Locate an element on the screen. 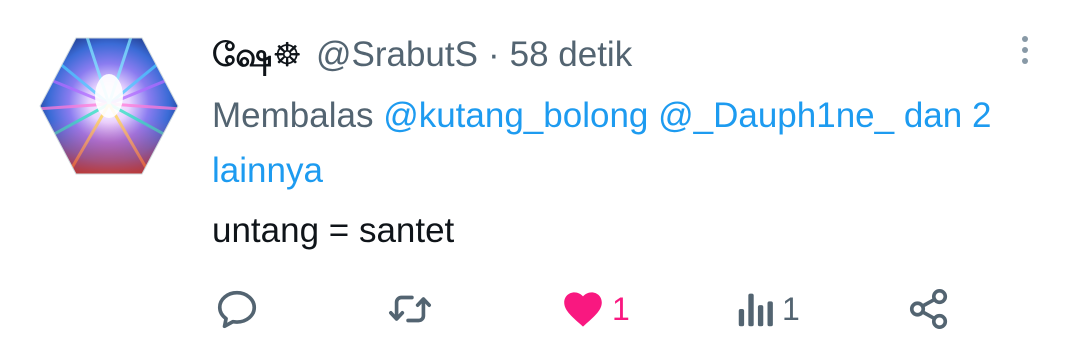 Image resolution: width=1079 pixels, height=351 pixels. user-handle: @SrabutS is located at coordinates (397, 55).